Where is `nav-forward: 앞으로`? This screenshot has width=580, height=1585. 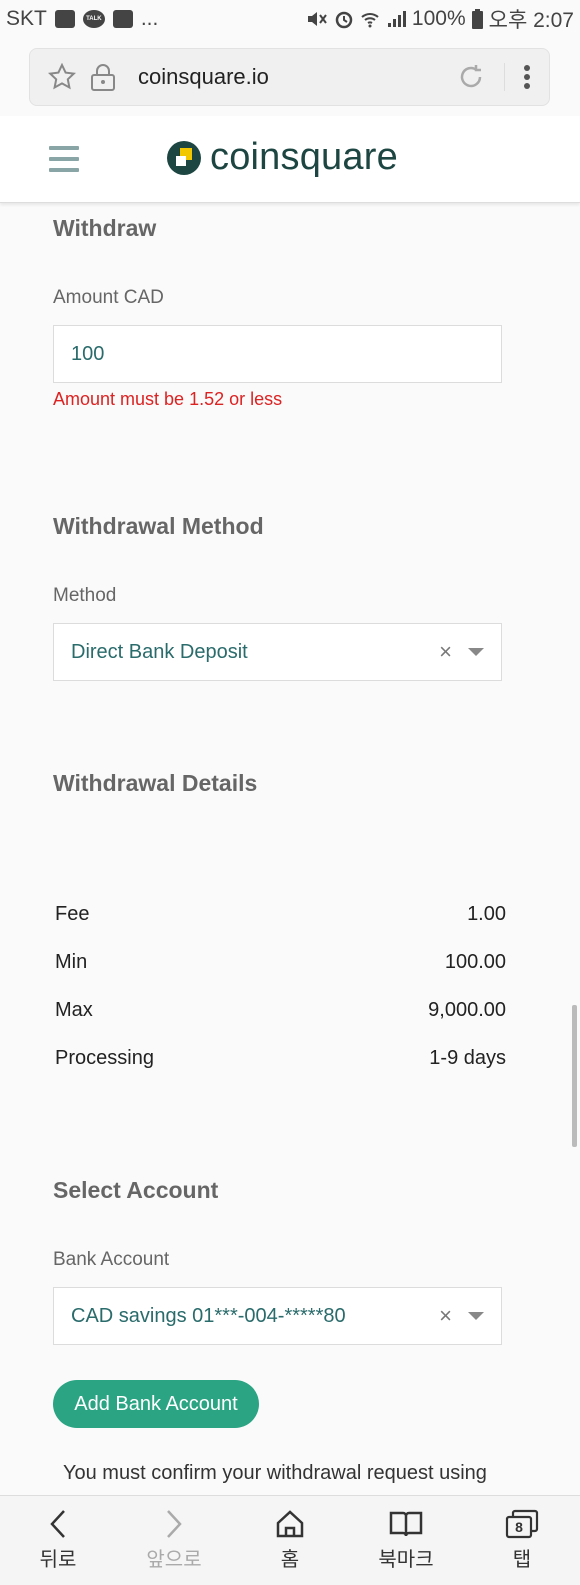 nav-forward: 앞으로 is located at coordinates (174, 1540).